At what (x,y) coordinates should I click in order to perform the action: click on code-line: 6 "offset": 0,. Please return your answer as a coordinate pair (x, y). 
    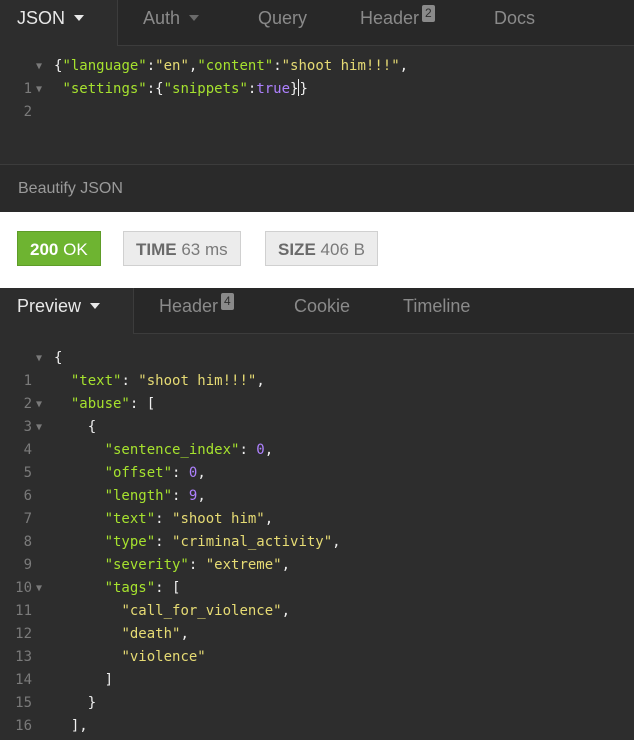
    Looking at the image, I should click on (103, 483).